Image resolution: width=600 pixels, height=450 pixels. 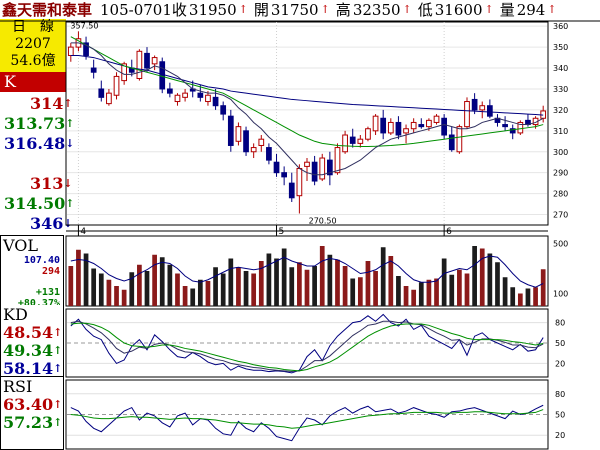 I want to click on date-tick-label: 6, so click(x=449, y=232).